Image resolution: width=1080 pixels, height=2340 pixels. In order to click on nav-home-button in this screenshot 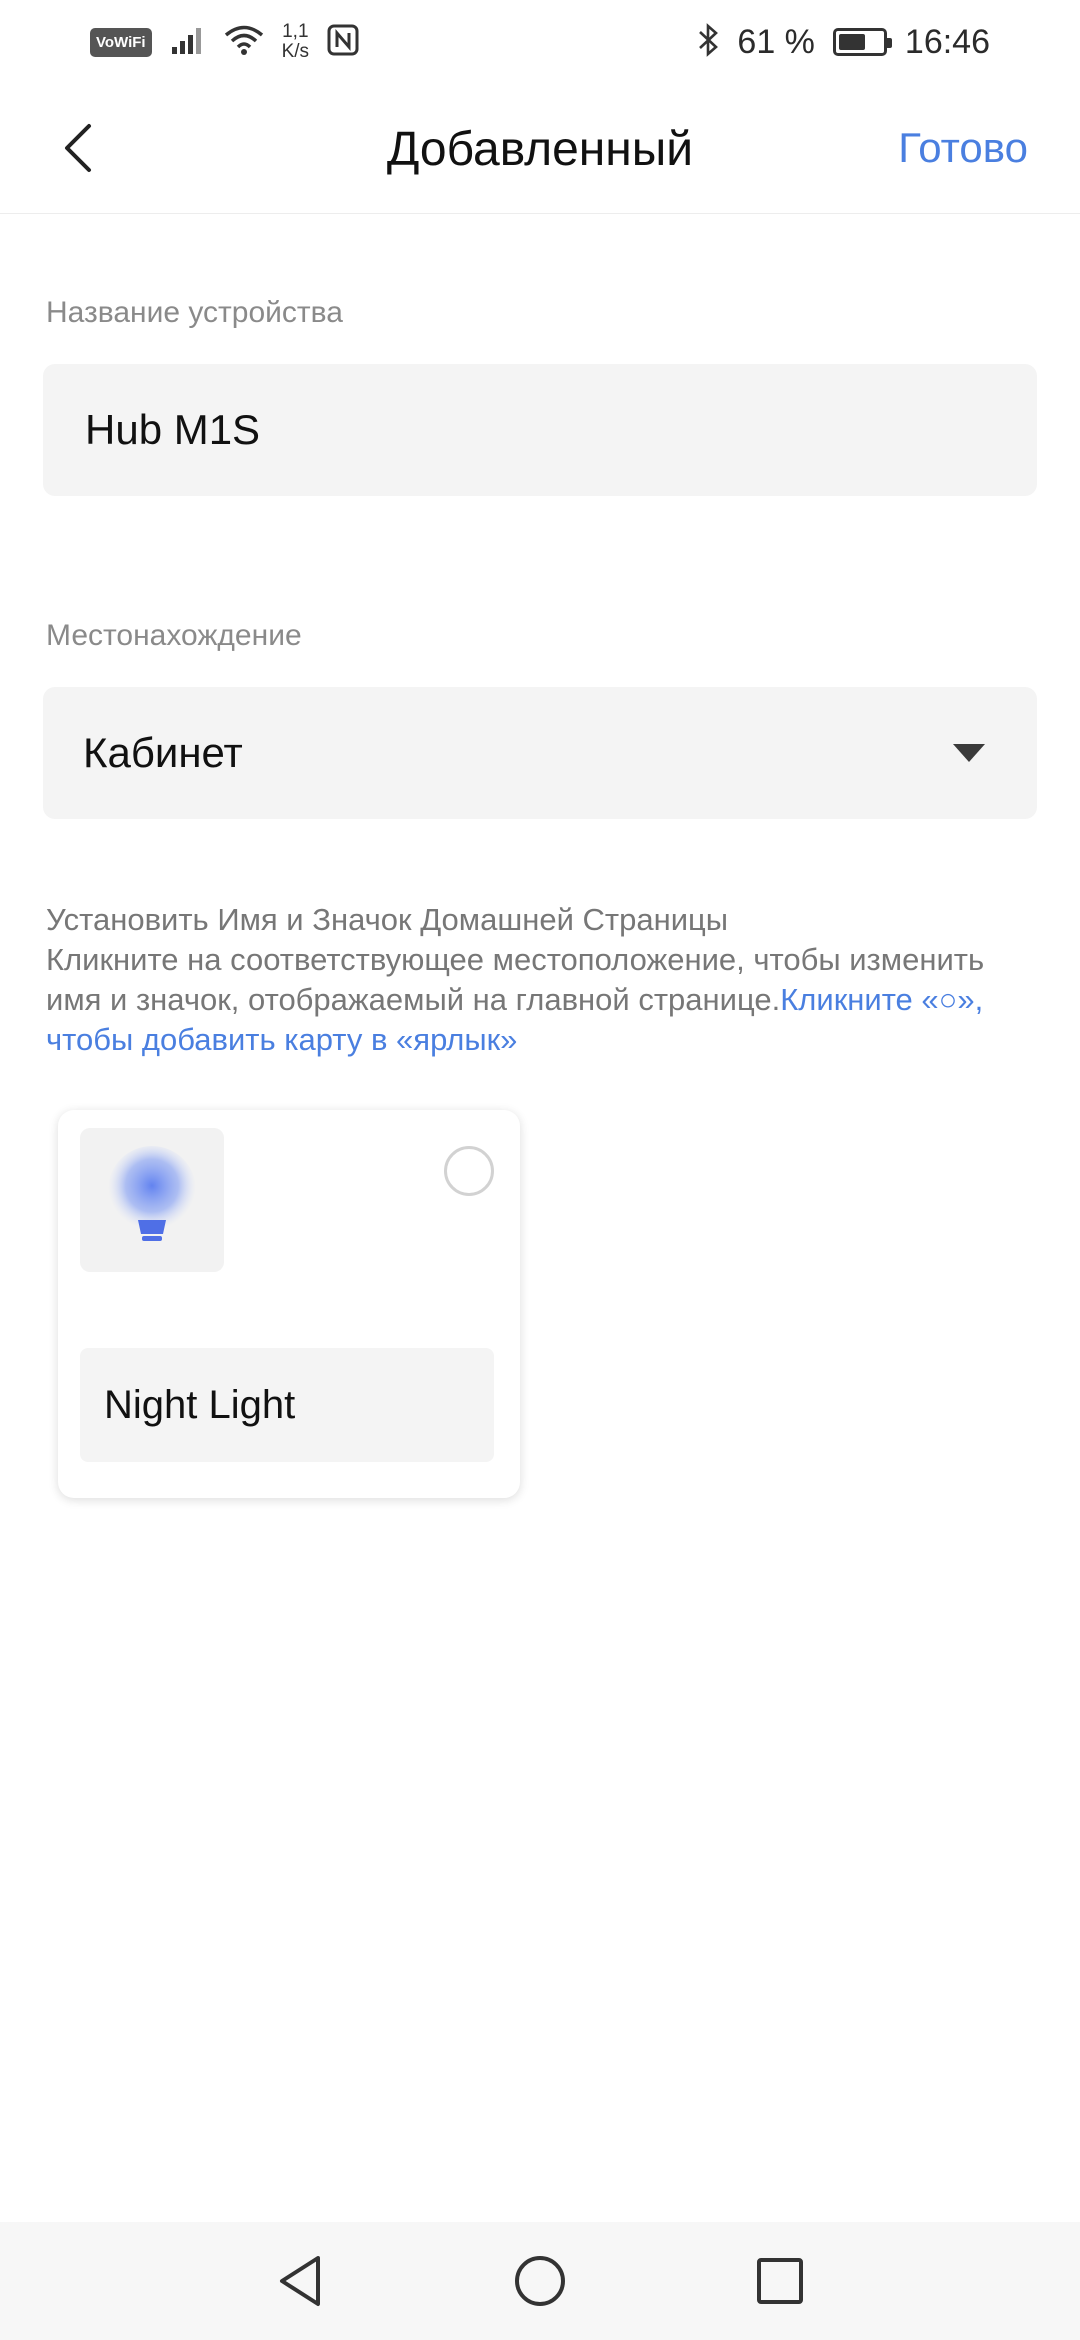, I will do `click(540, 2281)`.